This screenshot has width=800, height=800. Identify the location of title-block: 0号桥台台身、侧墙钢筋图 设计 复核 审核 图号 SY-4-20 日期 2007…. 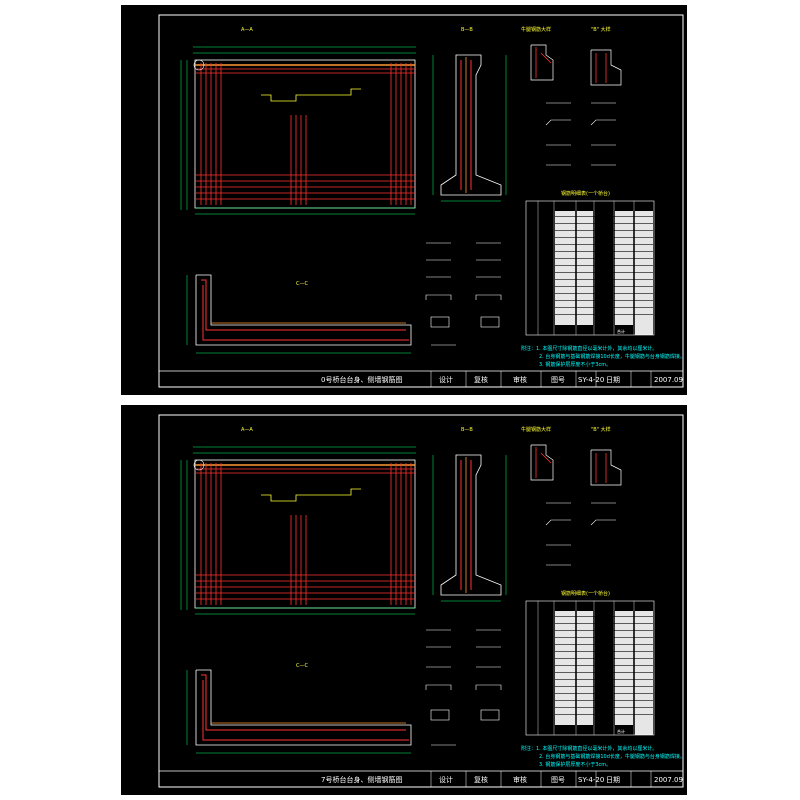
(421, 378).